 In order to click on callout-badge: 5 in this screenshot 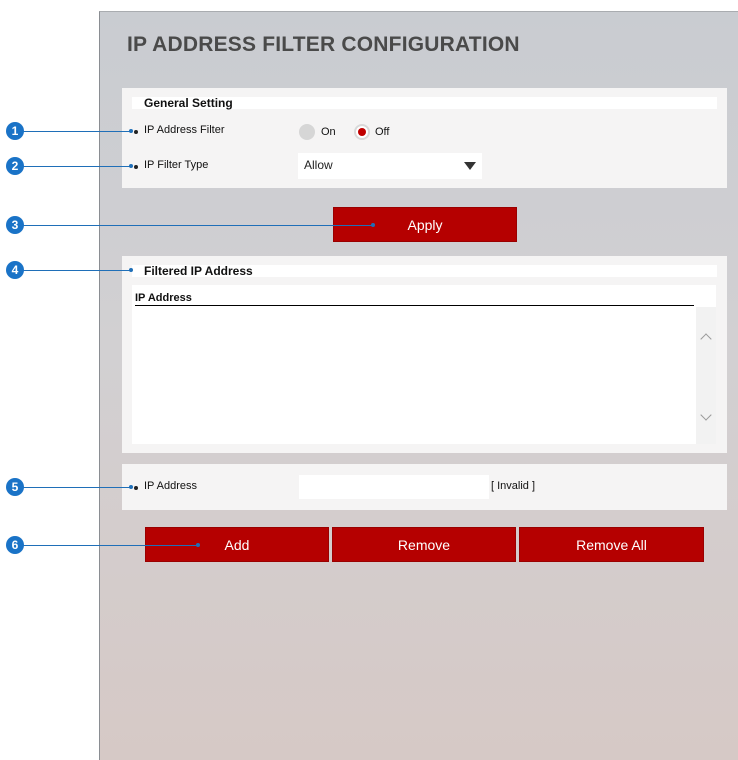, I will do `click(15, 487)`.